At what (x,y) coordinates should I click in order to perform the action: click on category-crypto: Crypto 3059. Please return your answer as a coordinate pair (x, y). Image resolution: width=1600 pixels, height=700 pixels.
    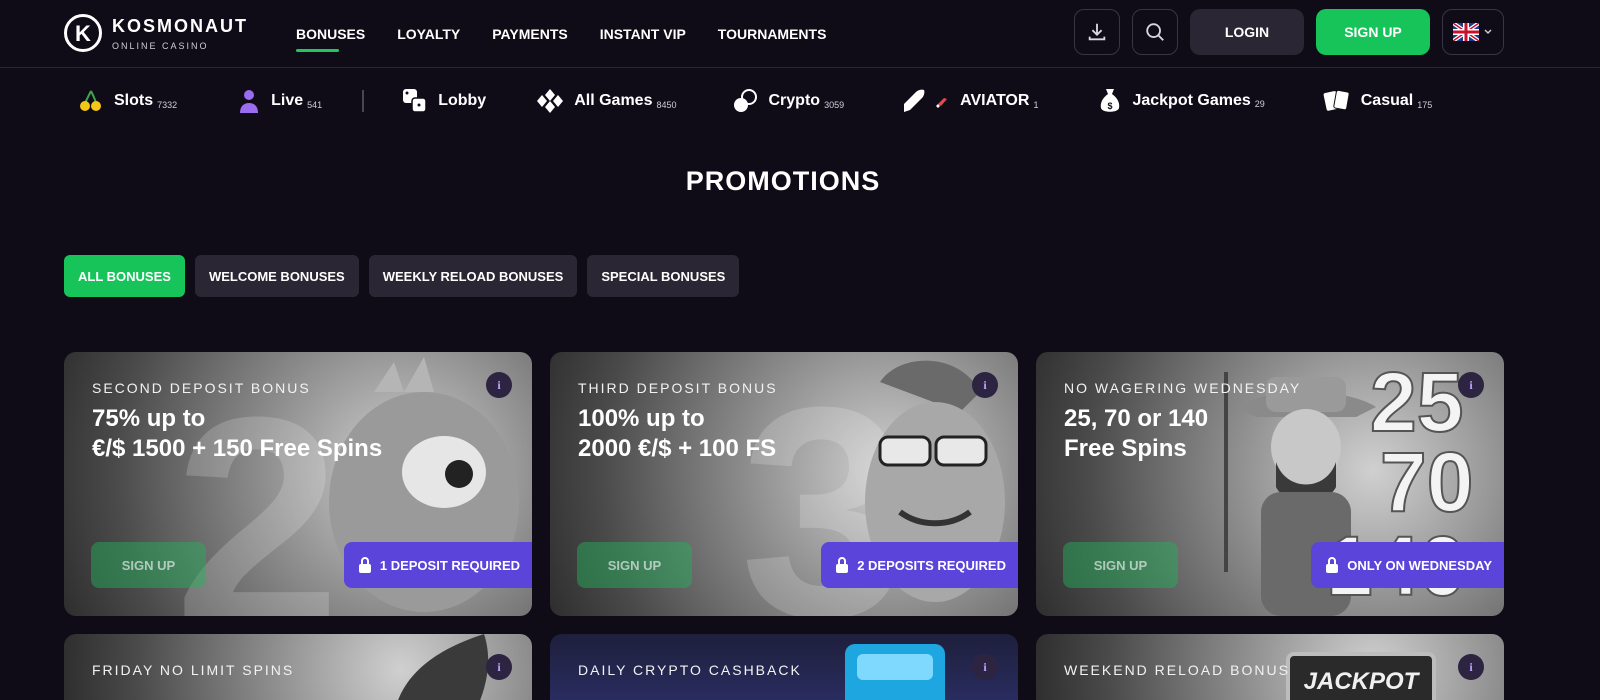
    Looking at the image, I should click on (788, 101).